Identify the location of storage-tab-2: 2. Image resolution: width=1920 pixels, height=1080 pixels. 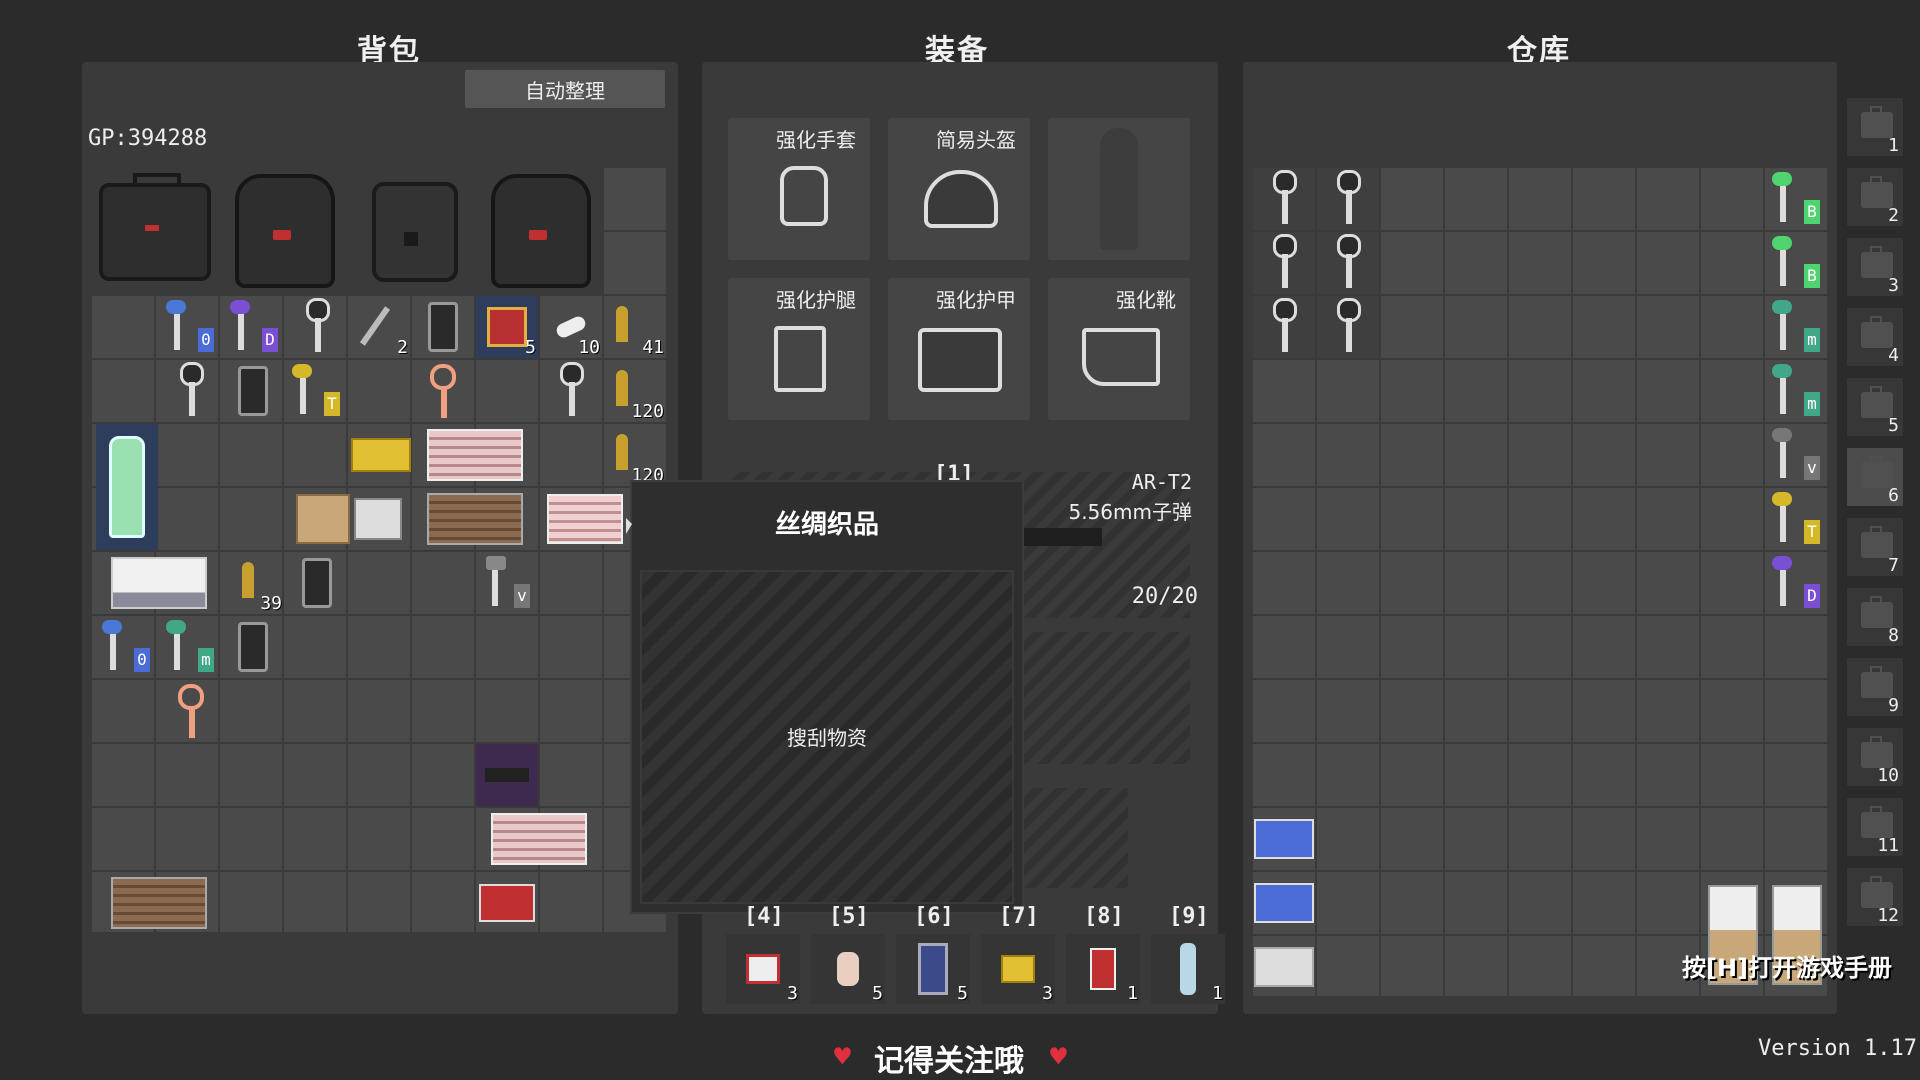
(1875, 197).